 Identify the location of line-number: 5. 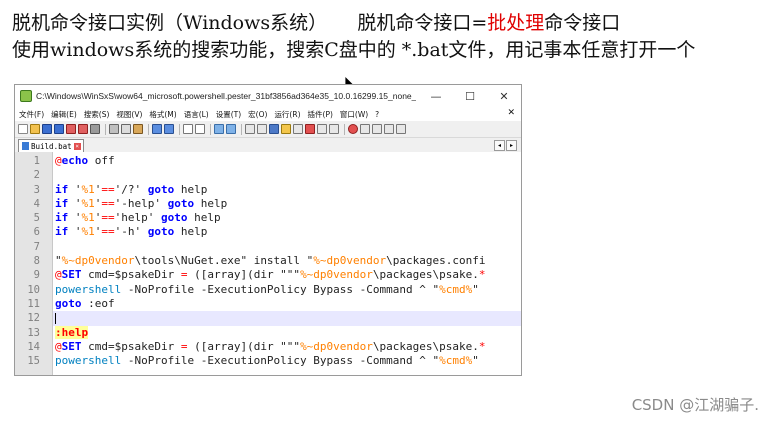
(36, 218).